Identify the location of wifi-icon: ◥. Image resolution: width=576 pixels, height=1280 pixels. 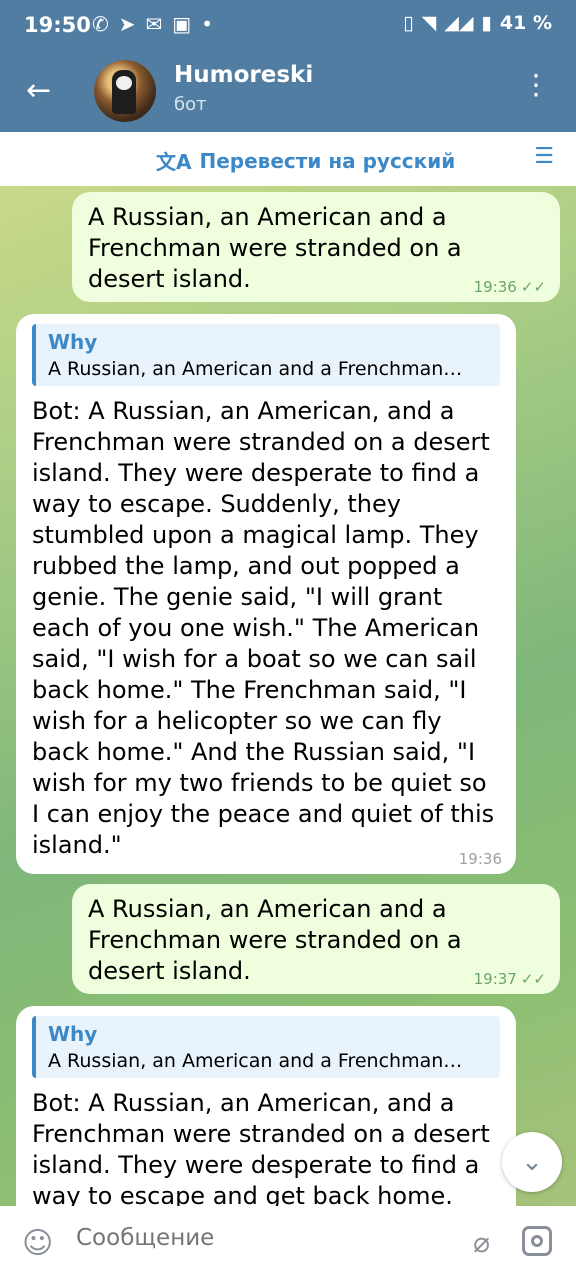
(429, 23).